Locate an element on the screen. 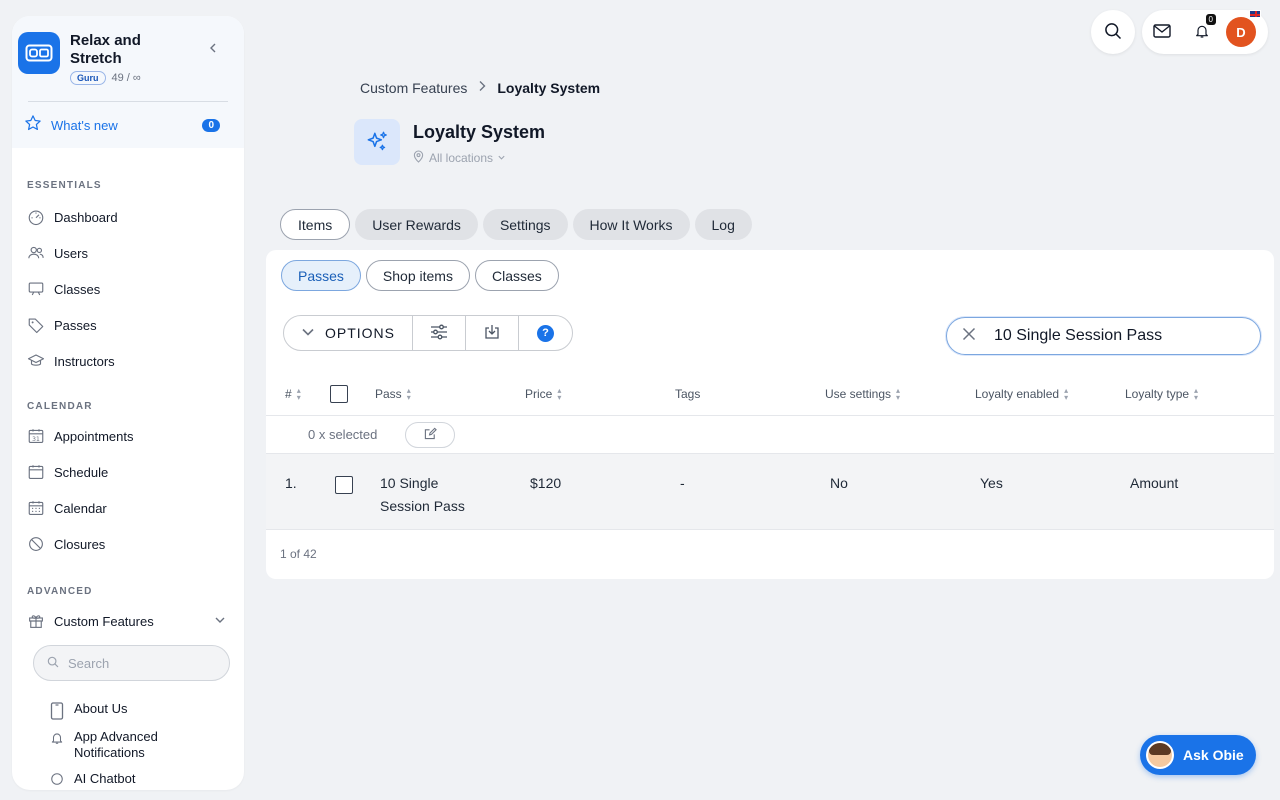 The width and height of the screenshot is (1280, 800). nav-users: Users is located at coordinates (128, 253).